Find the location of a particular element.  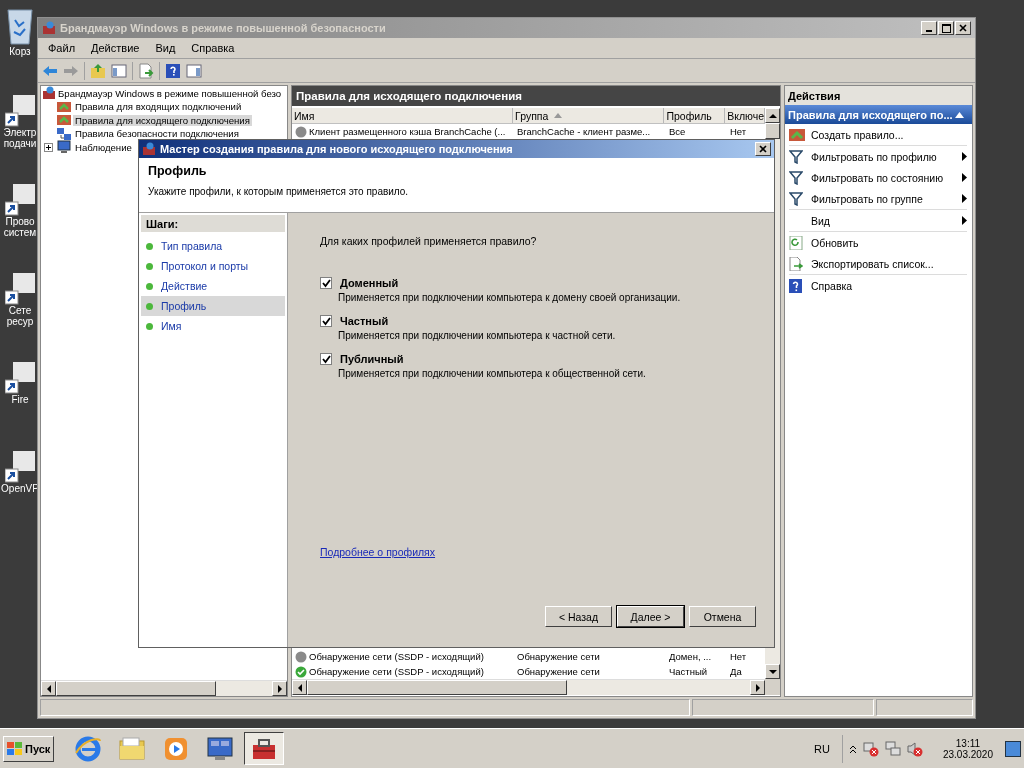

tree-item: Брандмауэр Windows в режиме повышенной безо is located at coordinates (164, 93).